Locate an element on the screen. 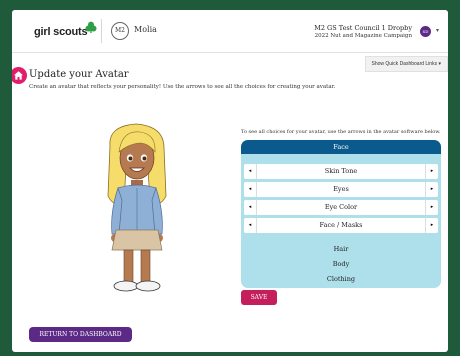 The width and height of the screenshot is (460, 356). section-body-tab: Body is located at coordinates (341, 264).